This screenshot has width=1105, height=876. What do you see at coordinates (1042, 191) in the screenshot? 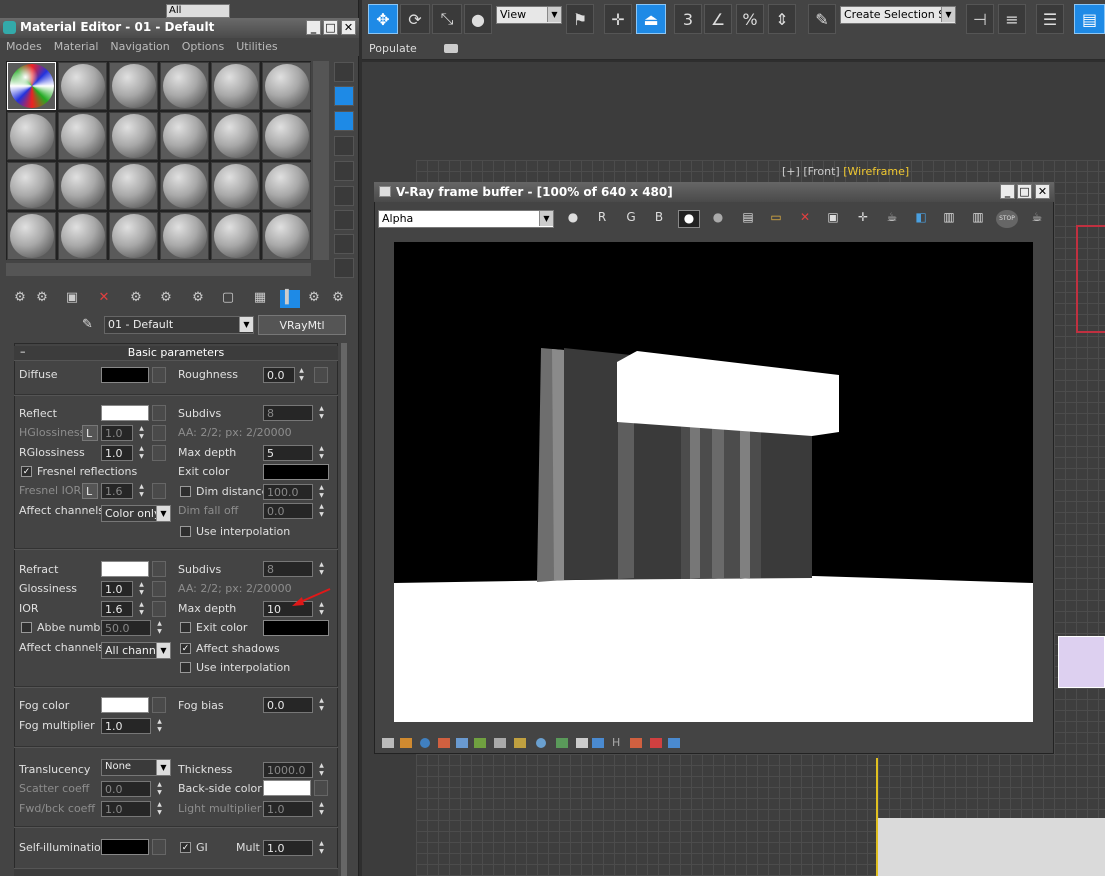
I see `close-icon: ✕` at bounding box center [1042, 191].